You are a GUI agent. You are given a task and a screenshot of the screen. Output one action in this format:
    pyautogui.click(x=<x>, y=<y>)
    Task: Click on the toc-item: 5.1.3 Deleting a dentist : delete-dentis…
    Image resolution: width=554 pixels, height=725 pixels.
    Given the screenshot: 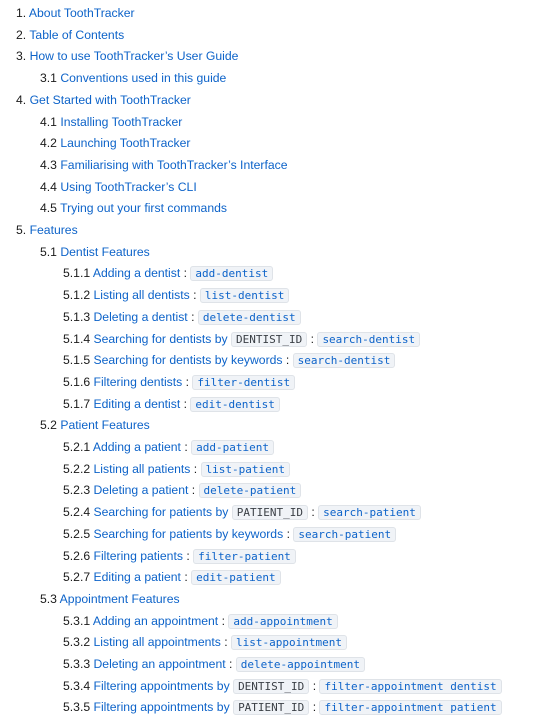 What is the action you would take?
    pyautogui.click(x=182, y=317)
    